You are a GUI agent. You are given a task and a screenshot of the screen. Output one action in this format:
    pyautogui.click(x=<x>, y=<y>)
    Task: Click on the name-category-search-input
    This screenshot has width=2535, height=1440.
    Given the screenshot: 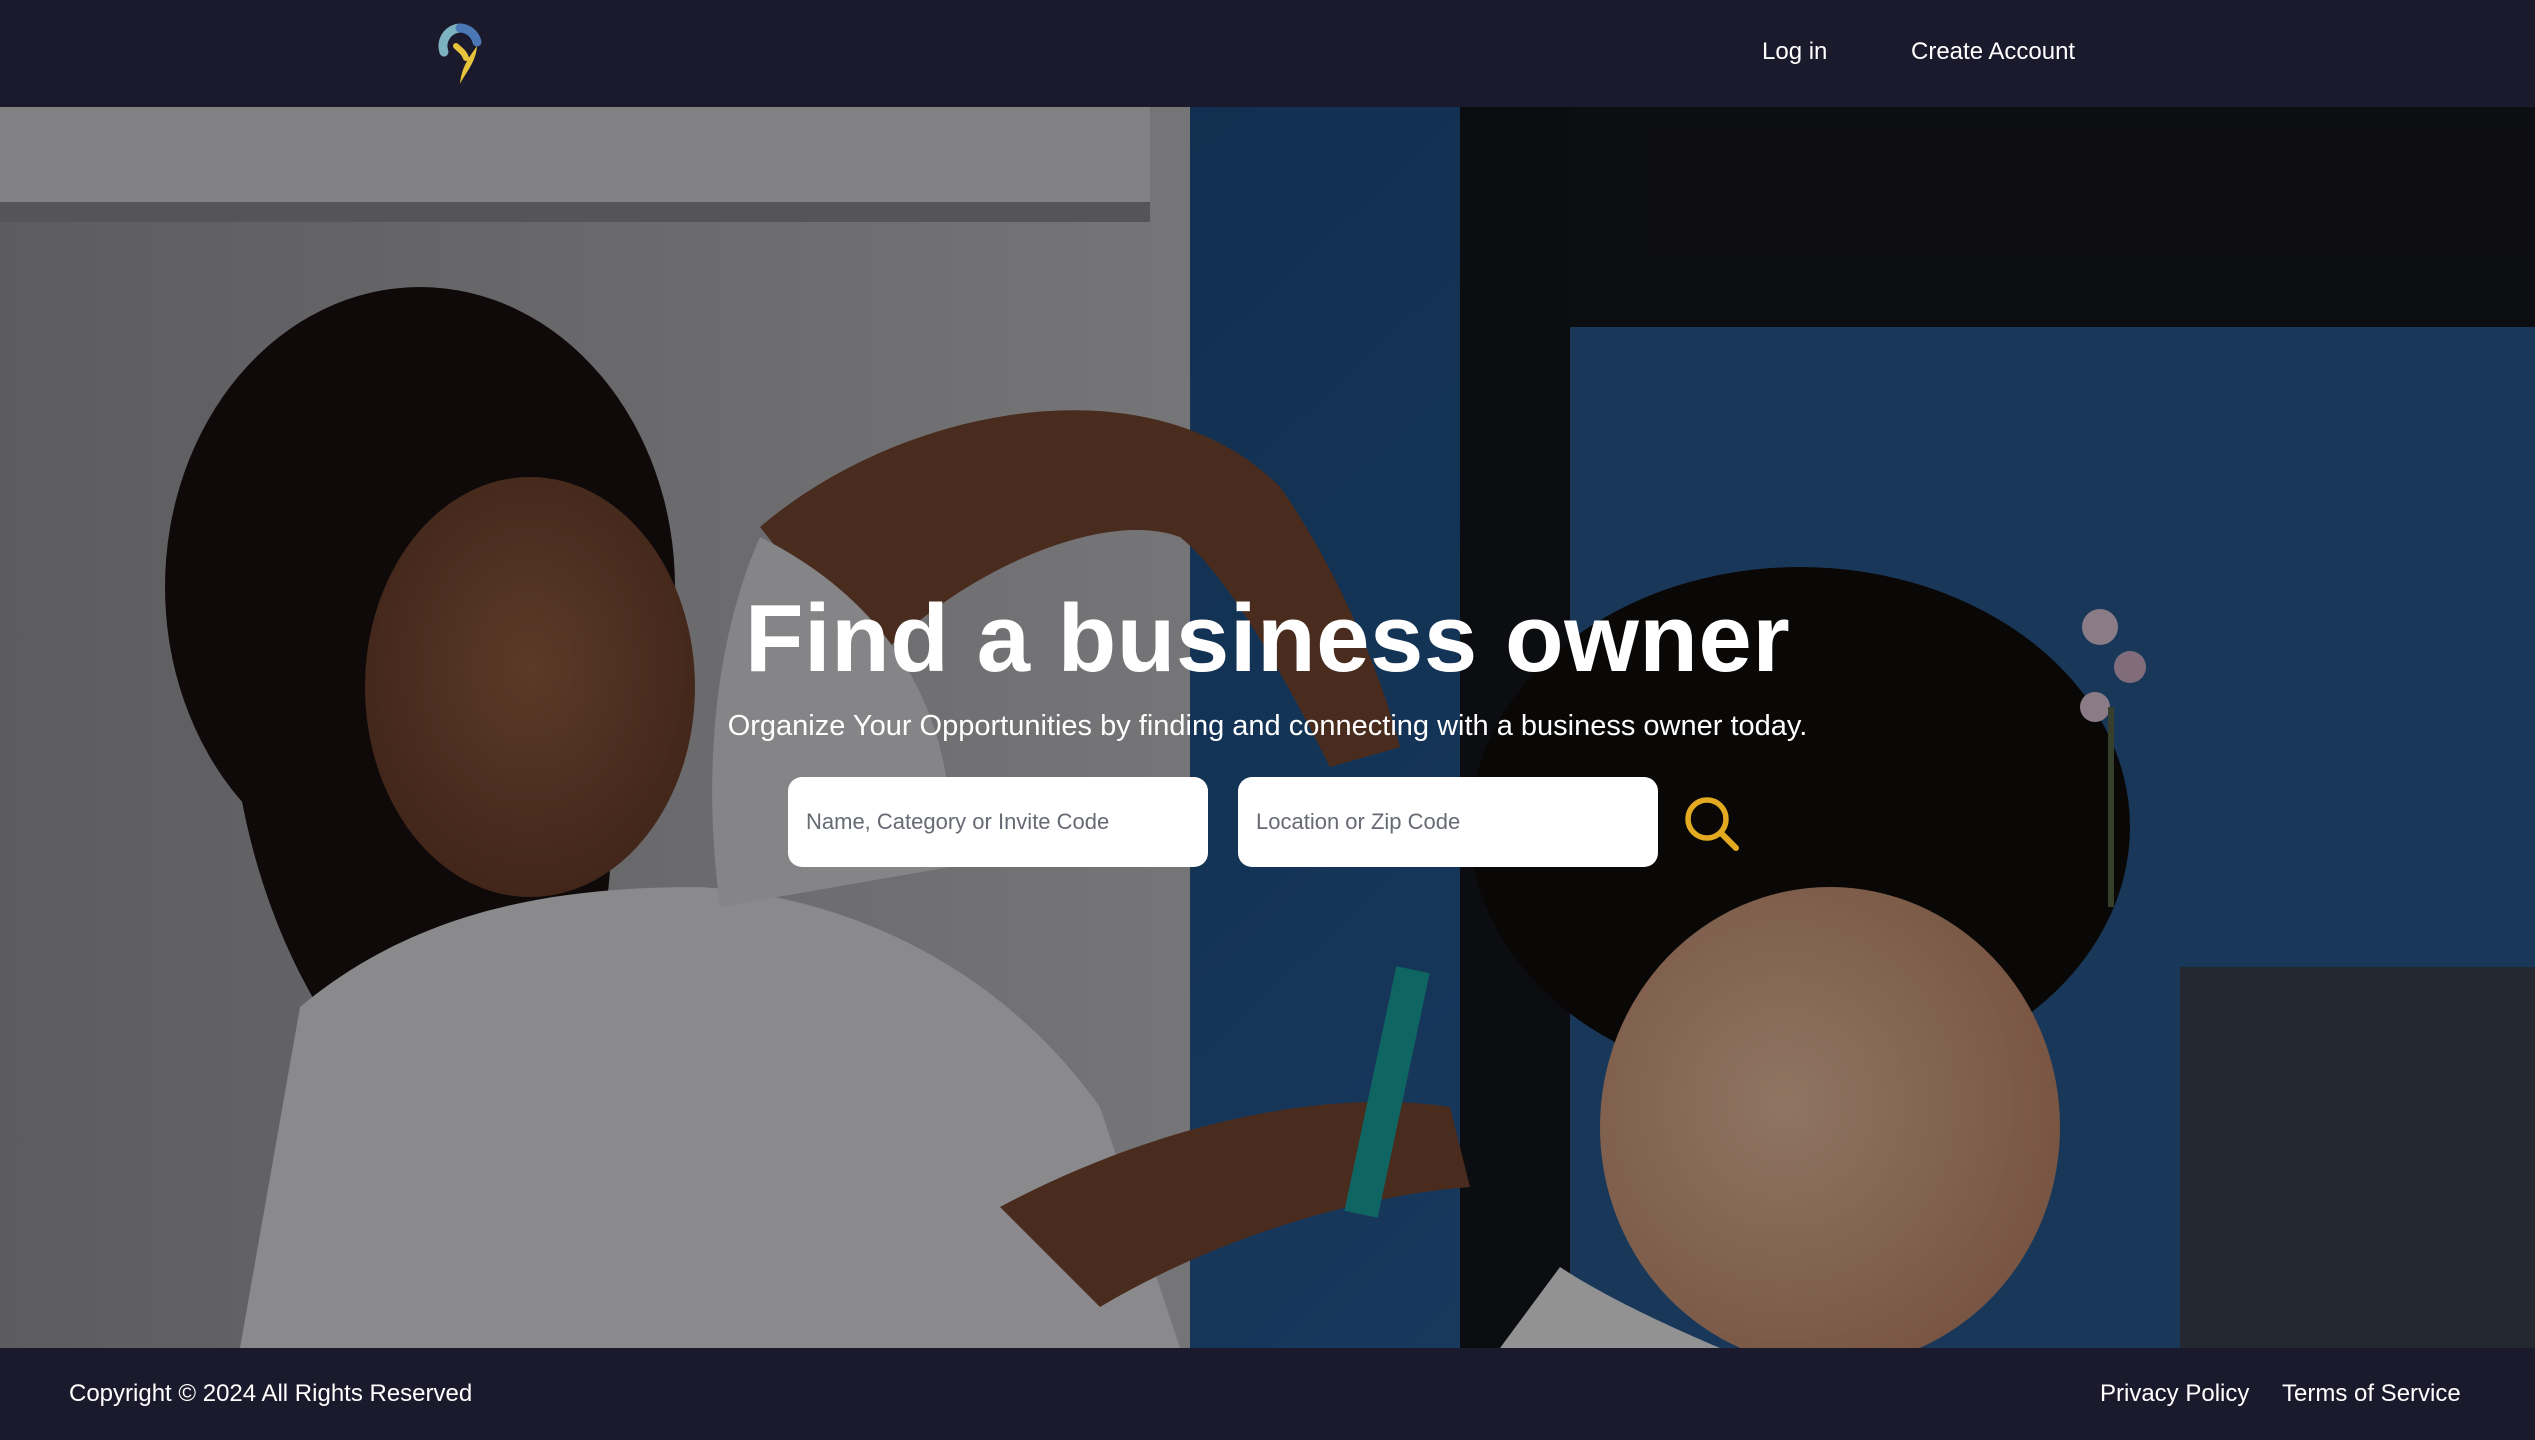 What is the action you would take?
    pyautogui.click(x=998, y=822)
    